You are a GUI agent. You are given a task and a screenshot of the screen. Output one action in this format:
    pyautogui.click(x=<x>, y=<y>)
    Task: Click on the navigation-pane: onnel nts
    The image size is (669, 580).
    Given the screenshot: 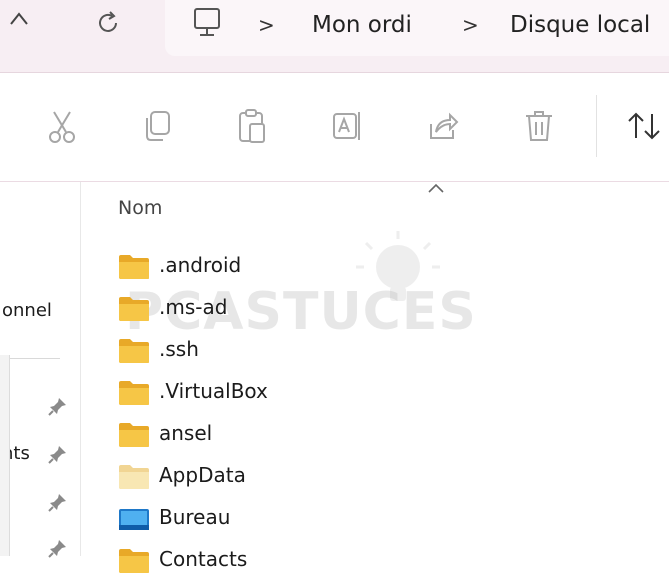 What is the action you would take?
    pyautogui.click(x=40, y=370)
    